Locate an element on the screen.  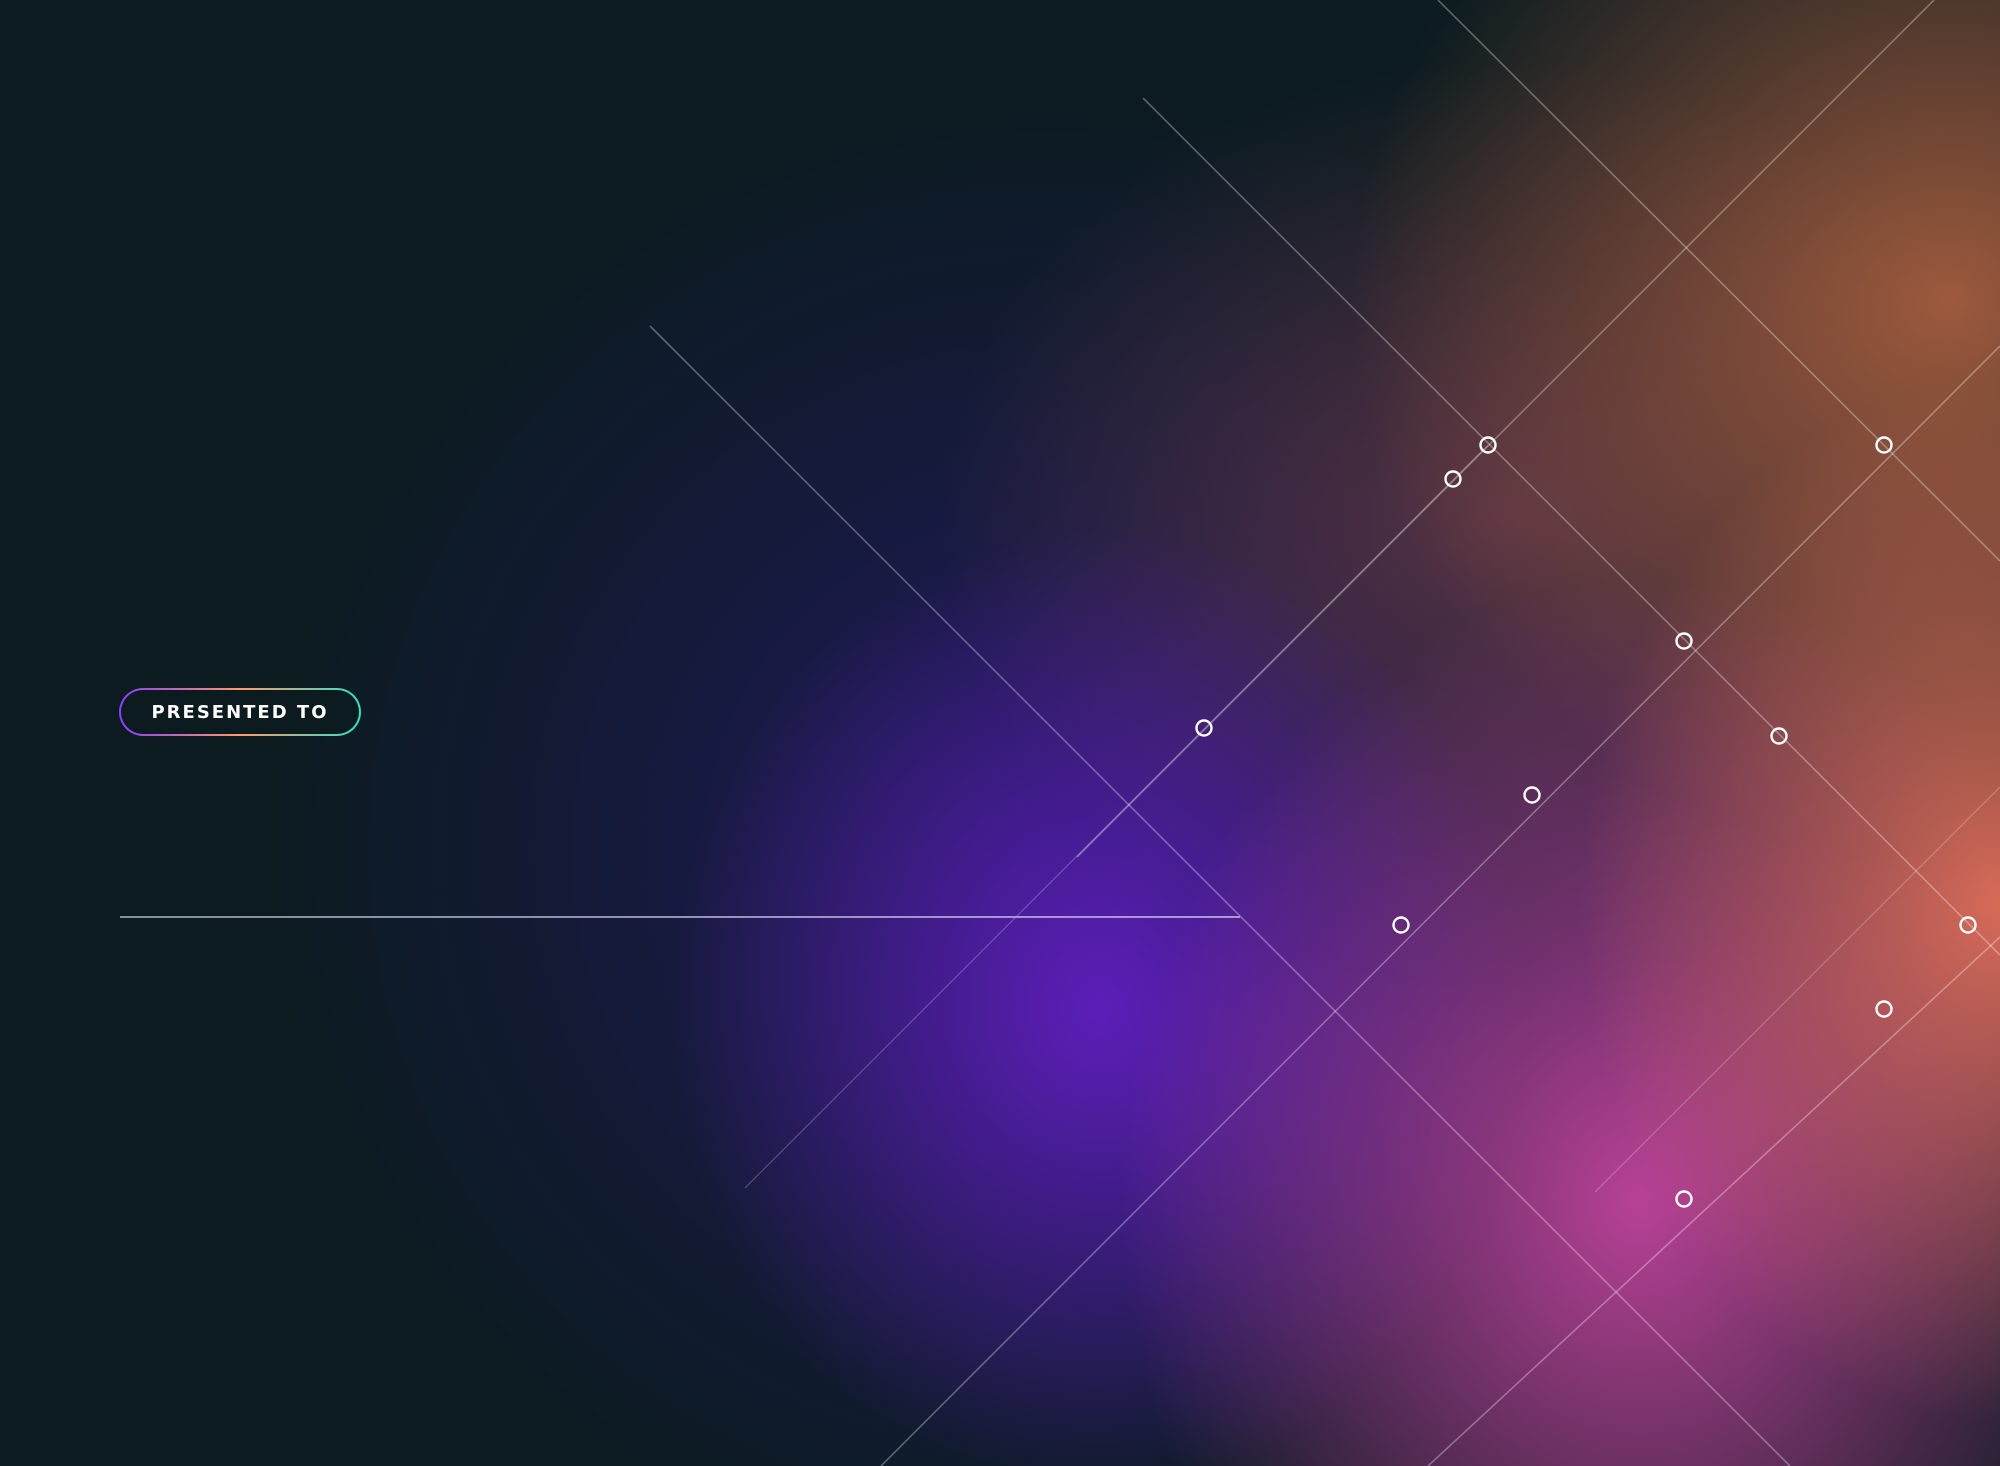
recipient-name-line is located at coordinates (680, 917).